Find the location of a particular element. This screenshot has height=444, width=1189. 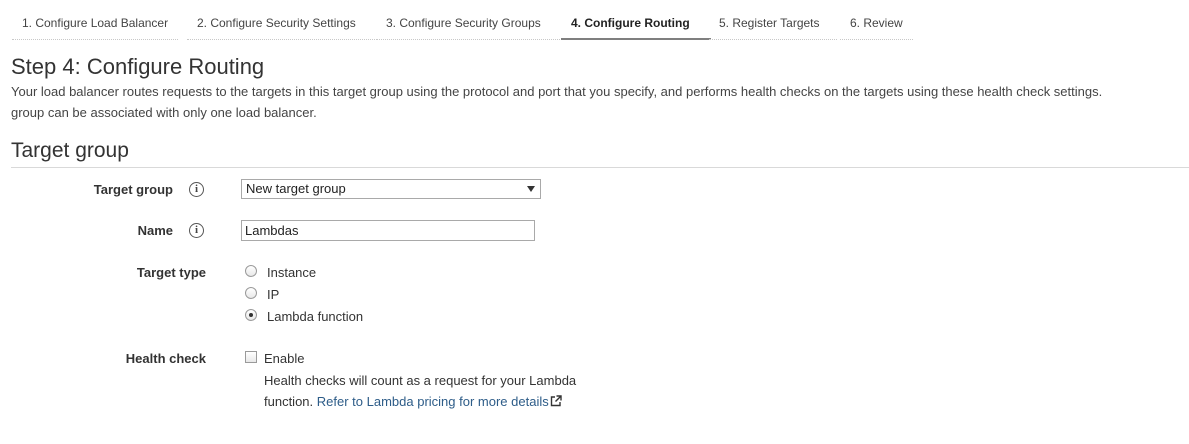

target-type-lambda-label: Lambda function is located at coordinates (315, 316).